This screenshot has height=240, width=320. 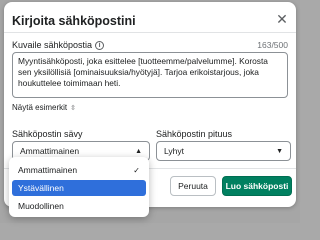 I want to click on chevron-up-down-icon: ⇳, so click(x=73, y=108).